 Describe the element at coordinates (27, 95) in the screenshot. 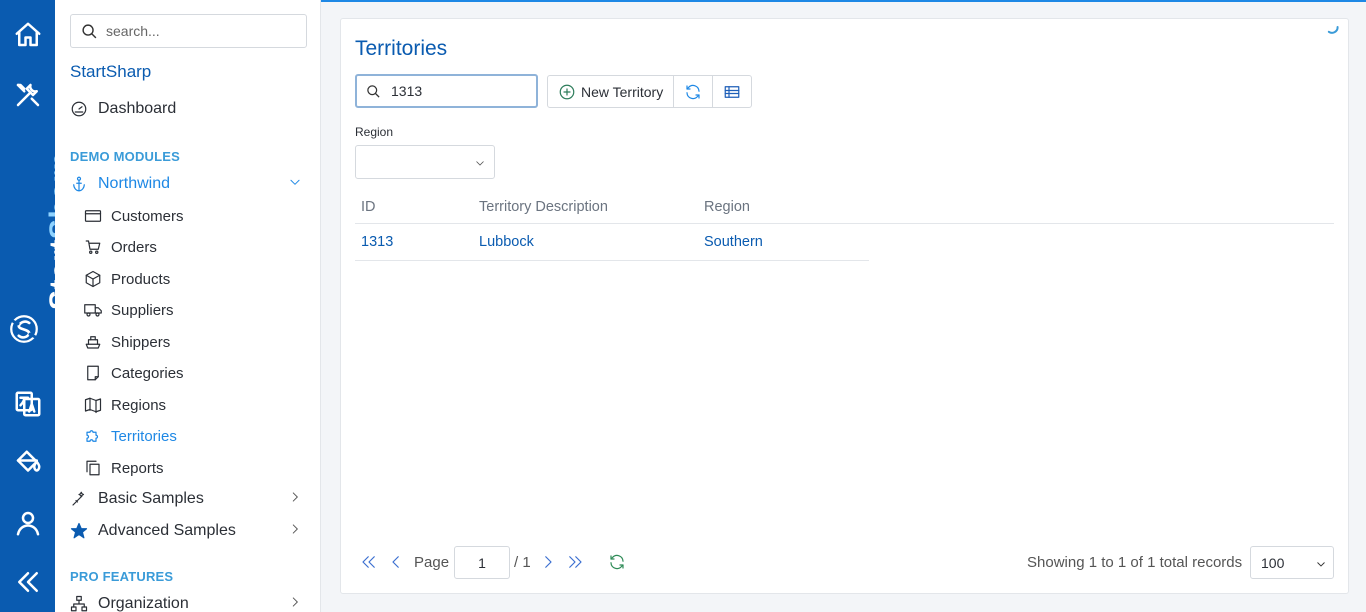

I see `tools-icon` at that location.